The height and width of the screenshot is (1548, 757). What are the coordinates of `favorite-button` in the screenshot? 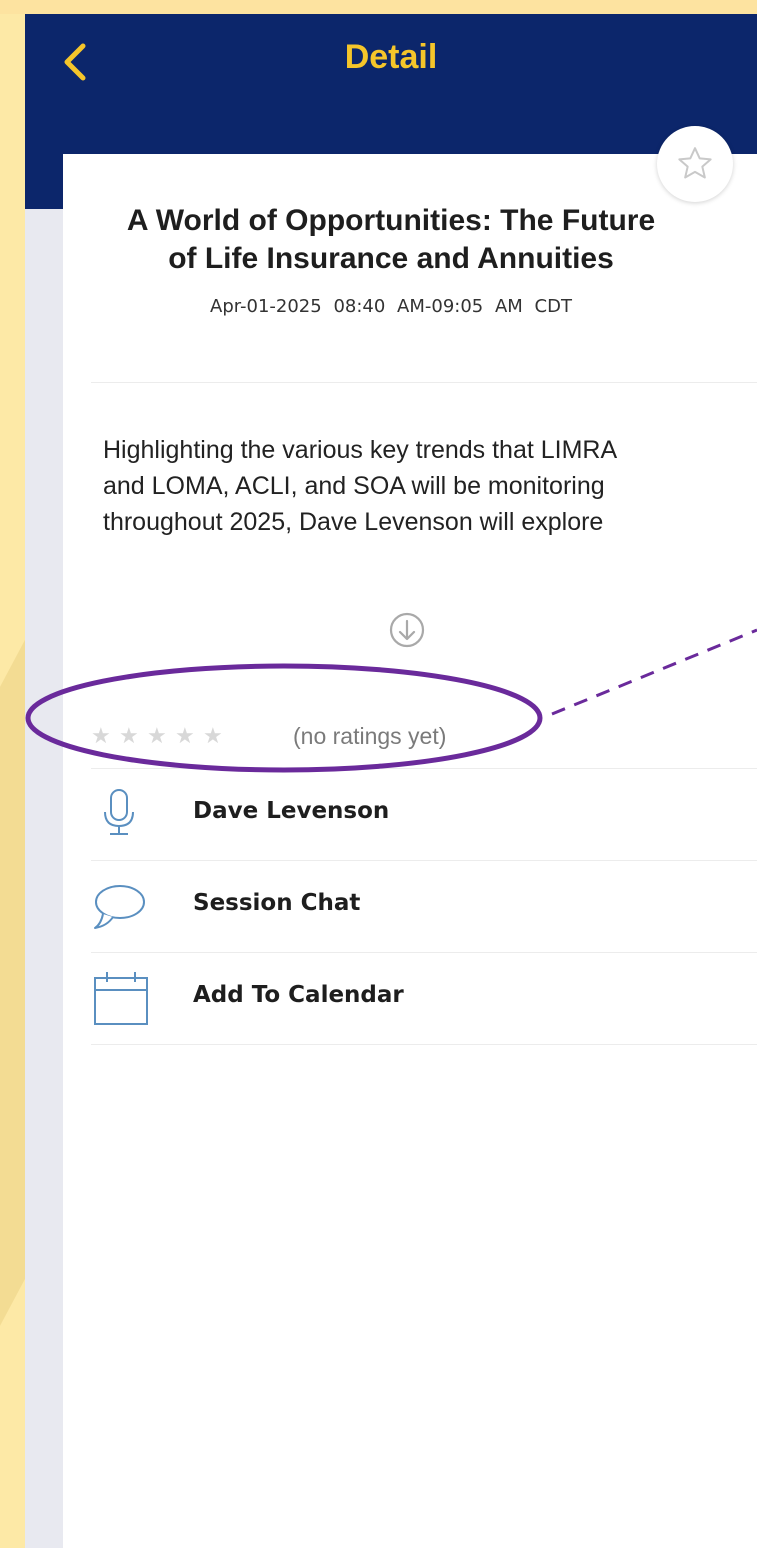 It's located at (695, 164).